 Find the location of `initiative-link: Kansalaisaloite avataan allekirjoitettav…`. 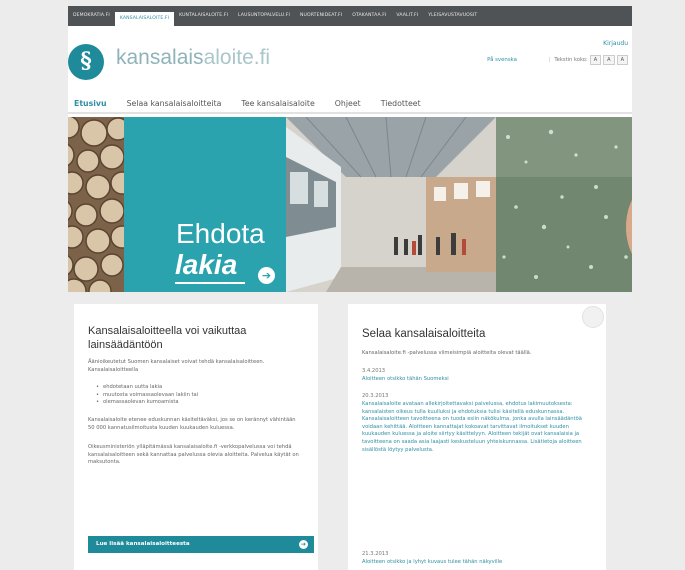

initiative-link: Kansalaisaloite avataan allekirjoitettav… is located at coordinates (474, 427).